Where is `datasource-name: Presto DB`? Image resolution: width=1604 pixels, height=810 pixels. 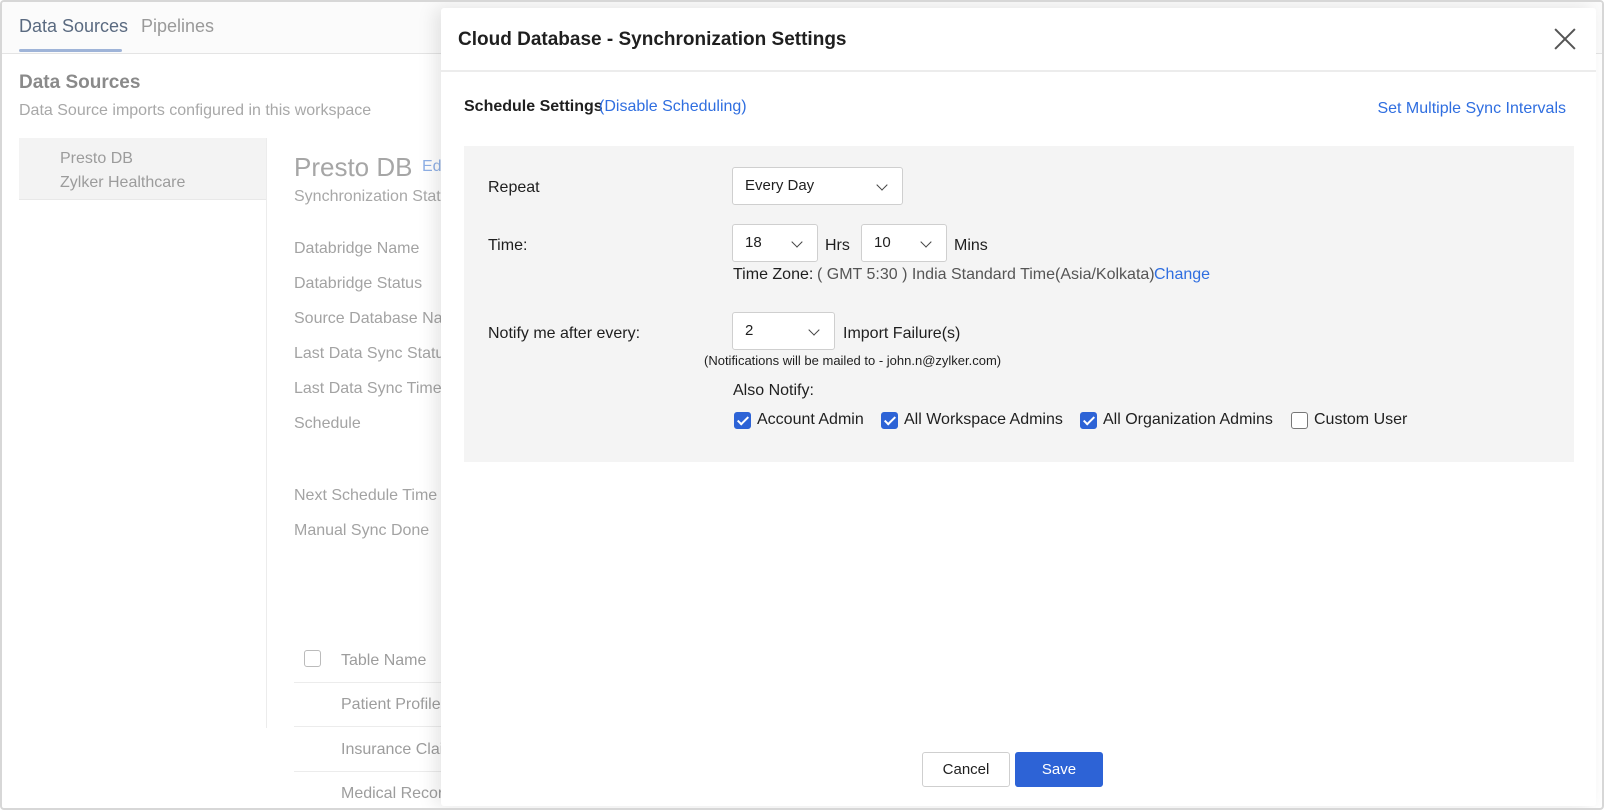 datasource-name: Presto DB is located at coordinates (96, 158).